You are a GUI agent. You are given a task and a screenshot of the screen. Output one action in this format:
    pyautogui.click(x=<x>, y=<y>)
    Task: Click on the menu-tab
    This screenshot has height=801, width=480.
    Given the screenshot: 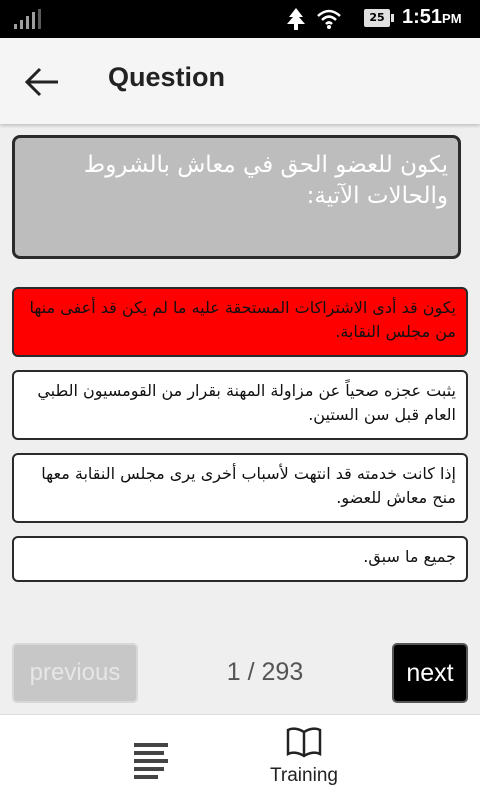 What is the action you would take?
    pyautogui.click(x=150, y=759)
    